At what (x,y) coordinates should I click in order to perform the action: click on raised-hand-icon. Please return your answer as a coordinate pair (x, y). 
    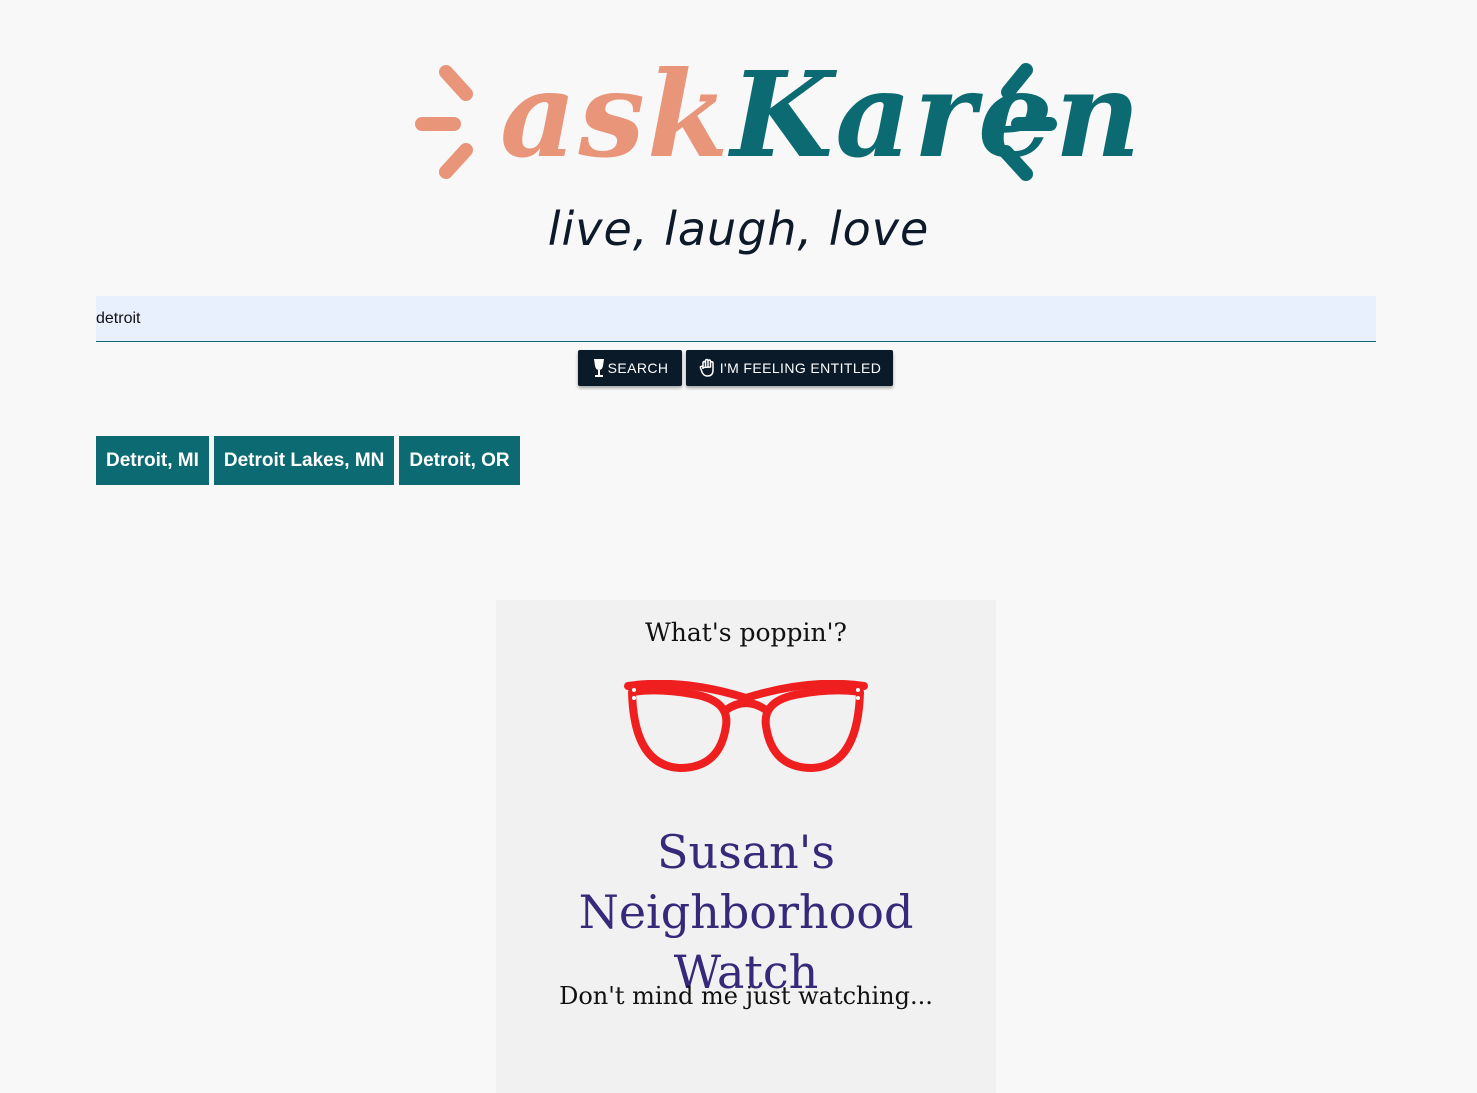
    Looking at the image, I should click on (708, 368).